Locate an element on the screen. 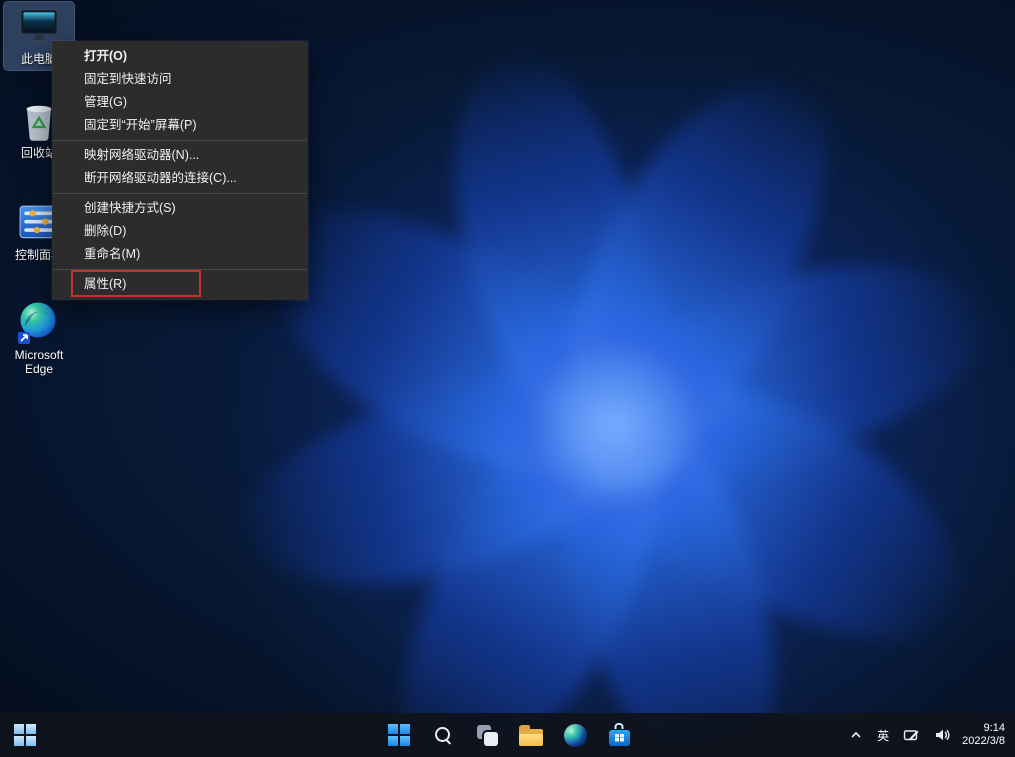 The image size is (1015, 757). pen-input-icon is located at coordinates (911, 734).